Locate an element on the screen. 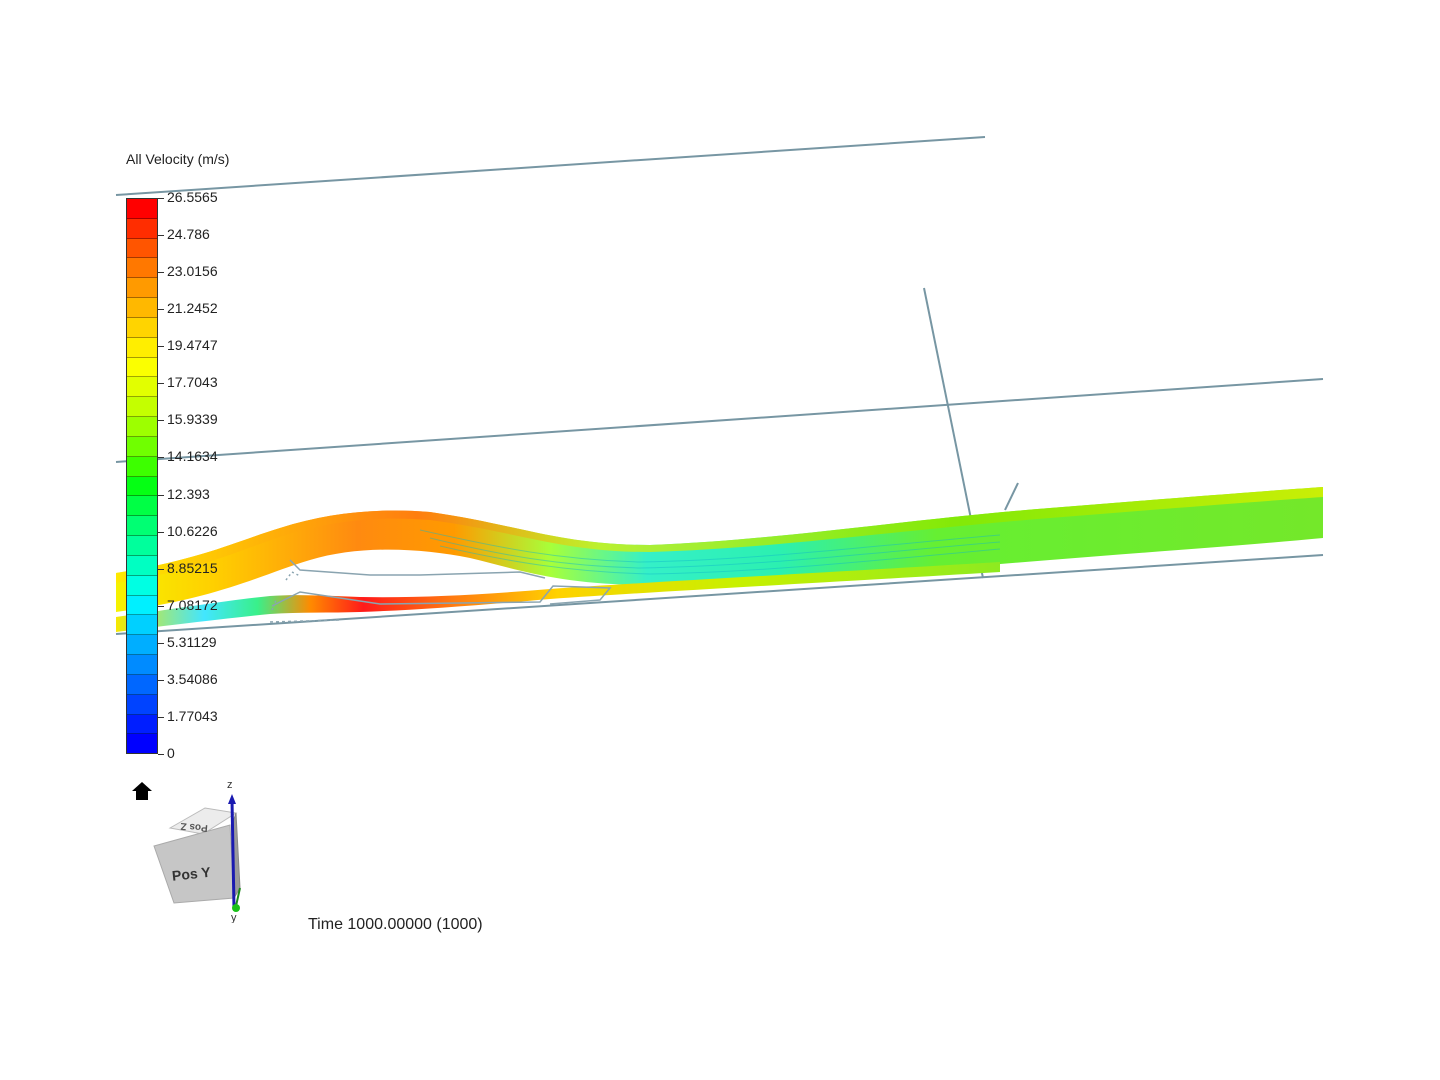  legend-tick-label: 10.6226 is located at coordinates (192, 530).